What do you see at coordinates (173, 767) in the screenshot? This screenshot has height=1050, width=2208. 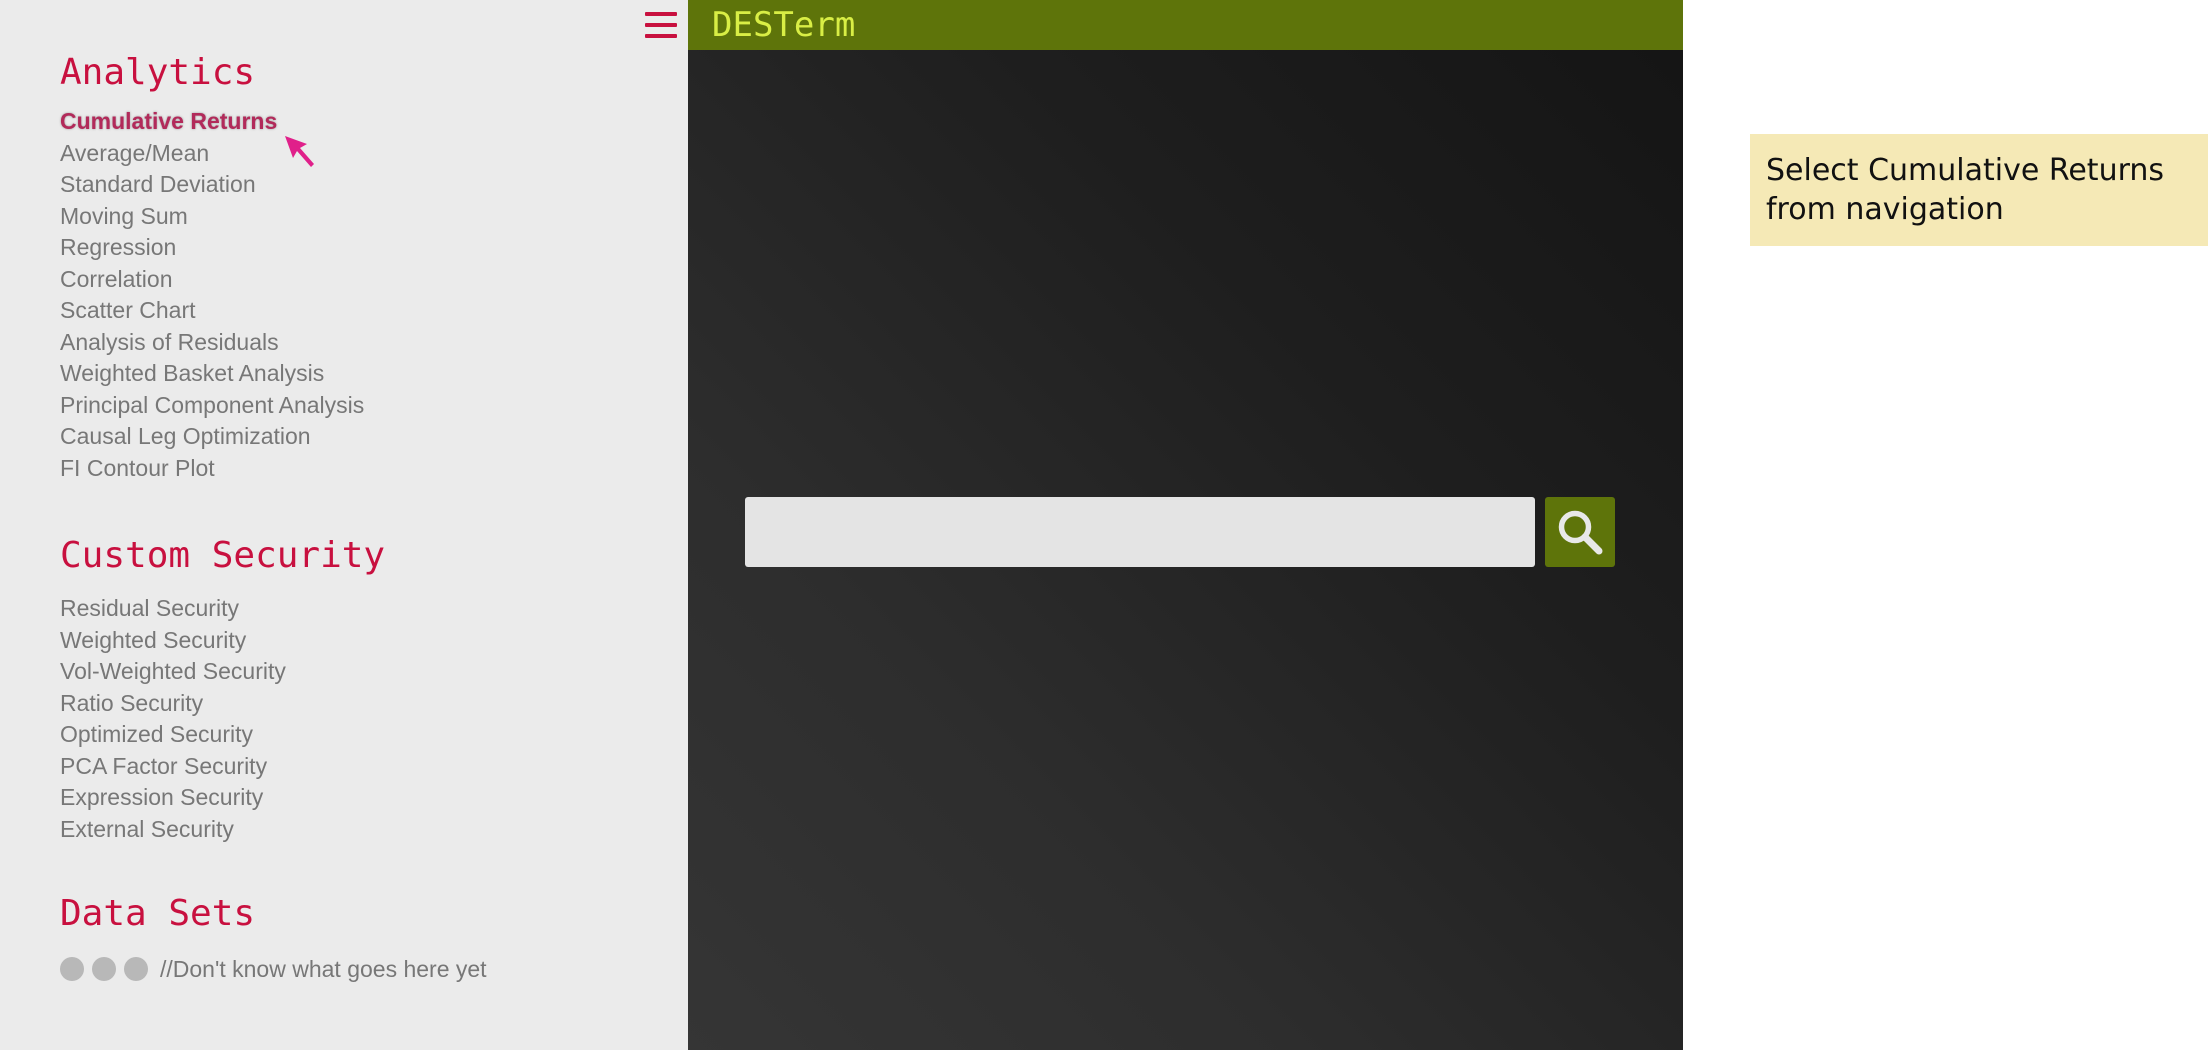 I see `nav-item-pca-factor-security: PCA Factor Security` at bounding box center [173, 767].